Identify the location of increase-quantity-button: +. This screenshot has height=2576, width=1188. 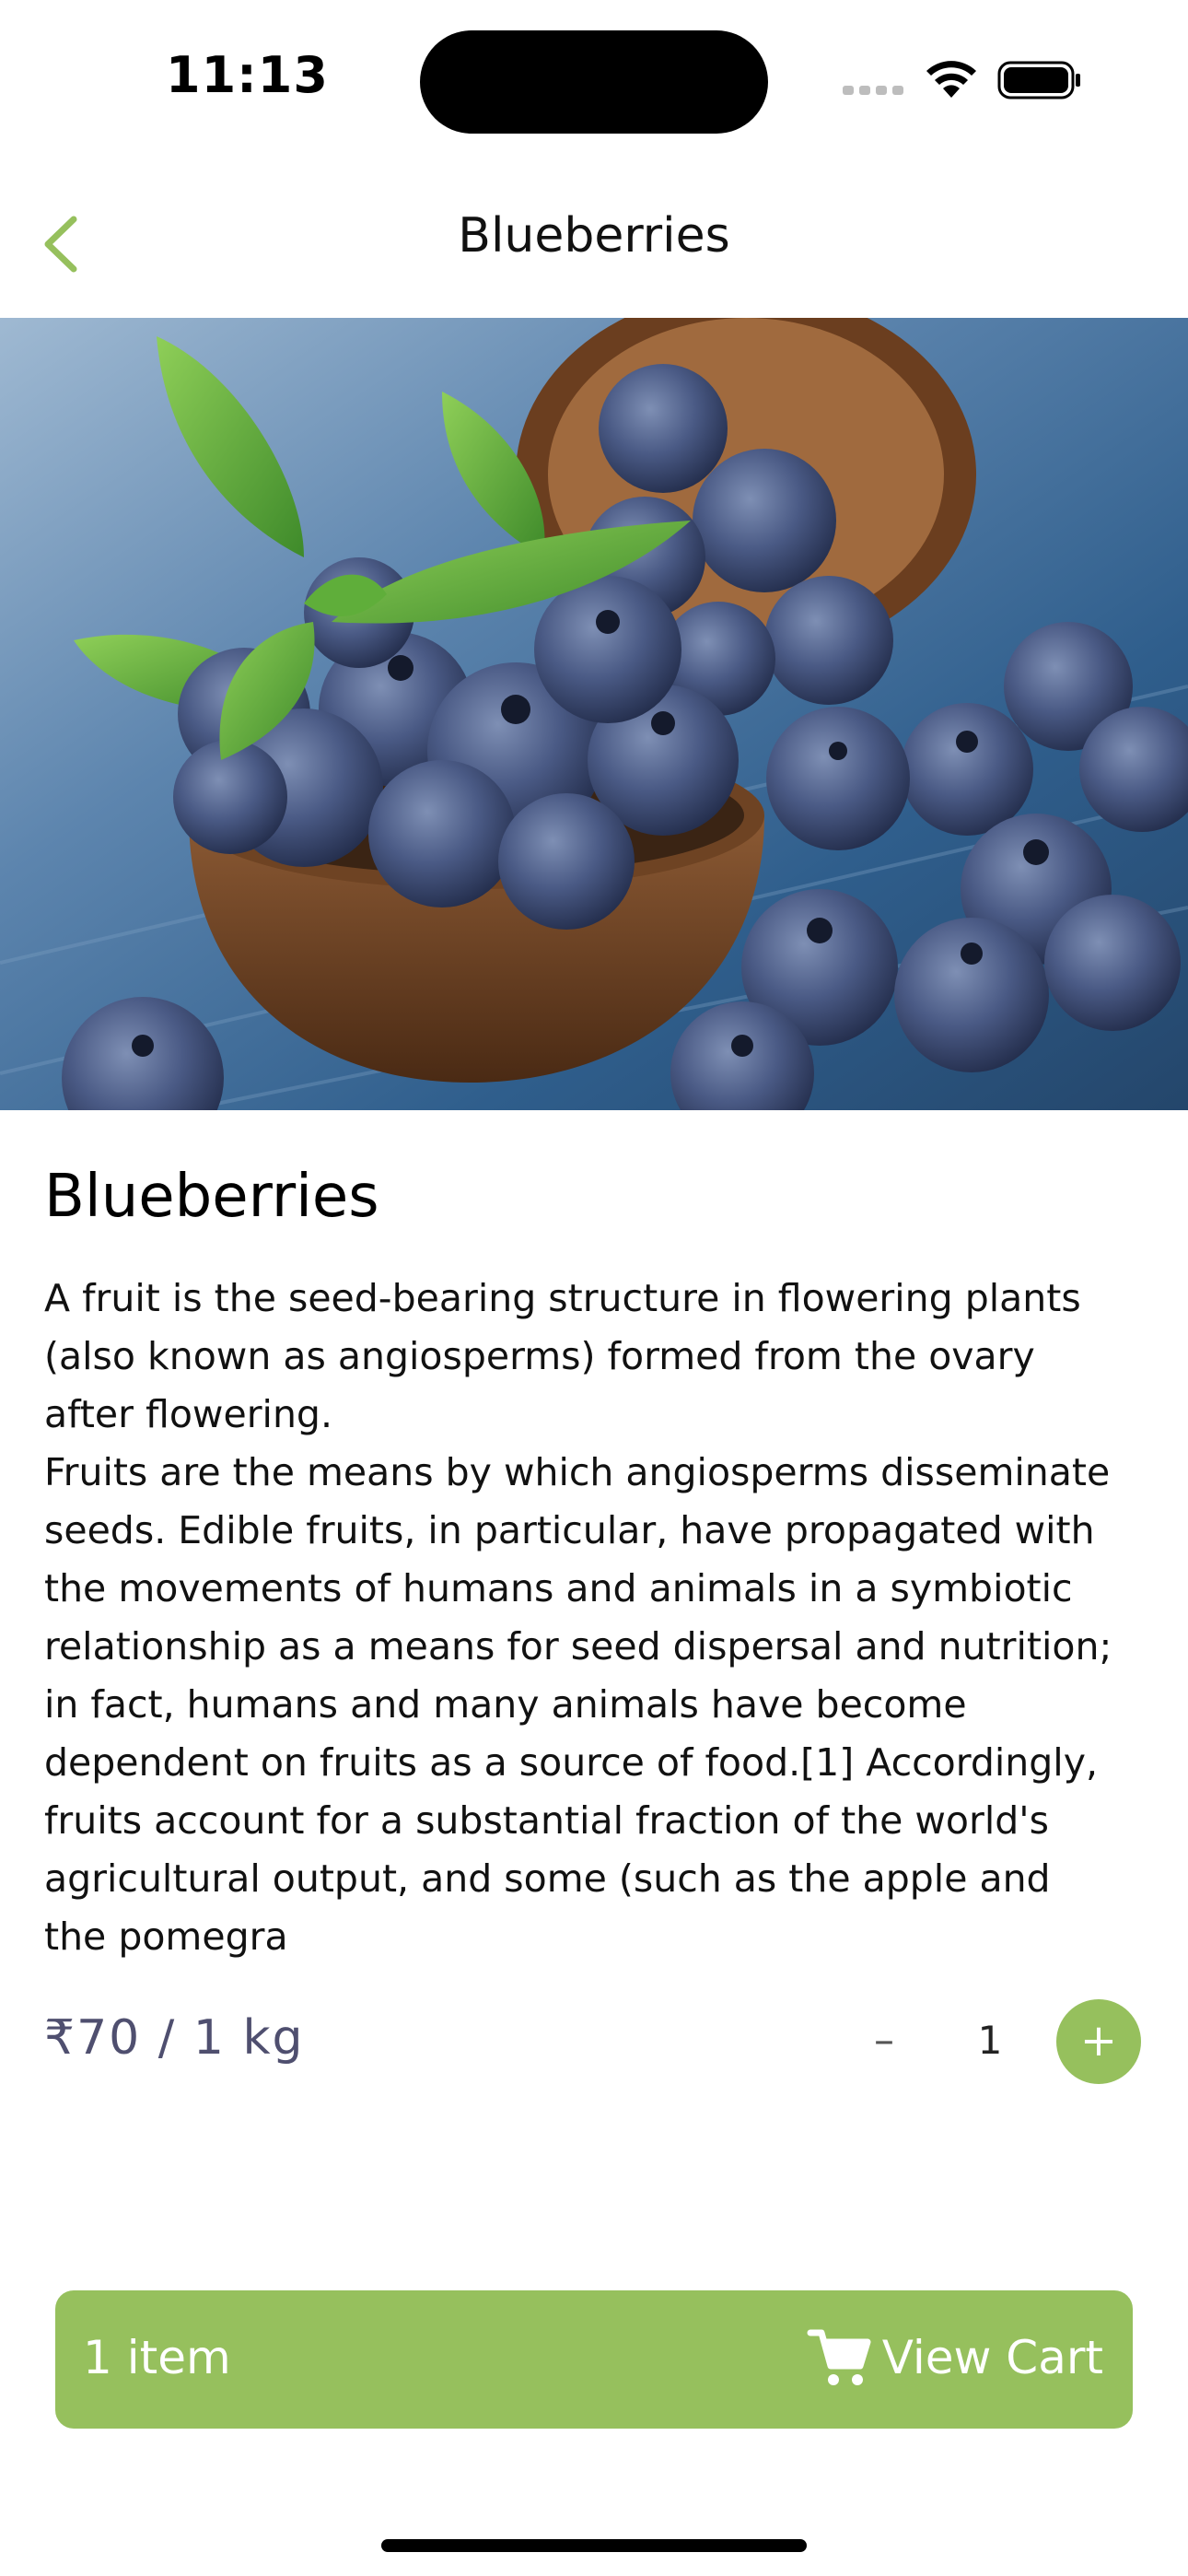
(1098, 2041).